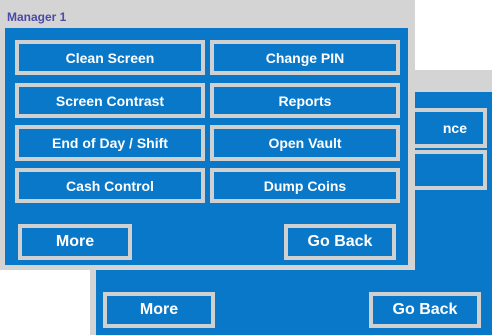 The height and width of the screenshot is (335, 492). I want to click on end-of-day-label: End of Day / Shift, so click(110, 143).